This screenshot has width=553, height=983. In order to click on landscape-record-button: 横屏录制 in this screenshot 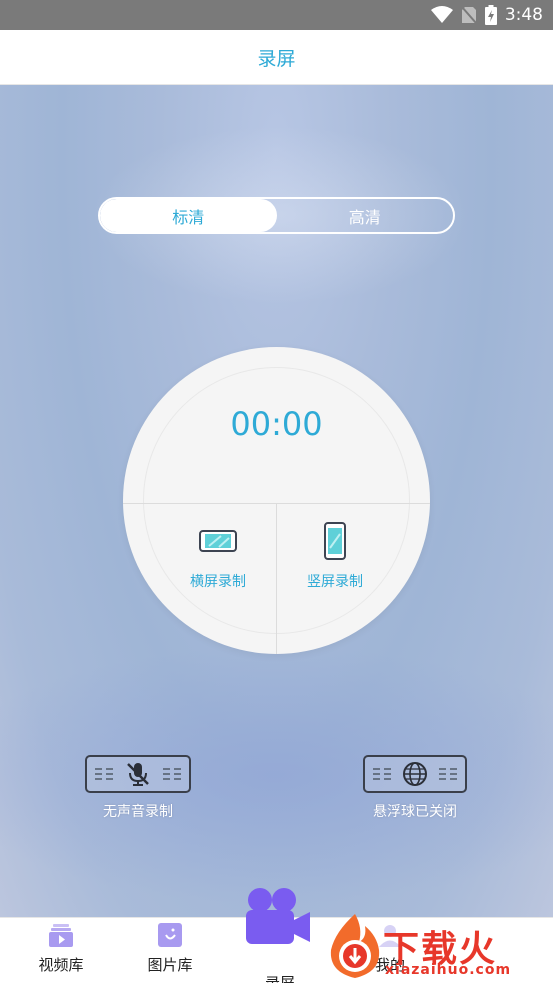, I will do `click(218, 556)`.